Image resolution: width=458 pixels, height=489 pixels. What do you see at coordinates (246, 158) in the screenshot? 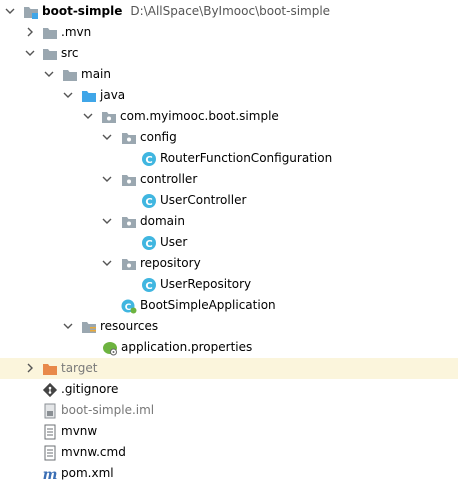
I see `tree-label: RouterFunctionConfiguration` at bounding box center [246, 158].